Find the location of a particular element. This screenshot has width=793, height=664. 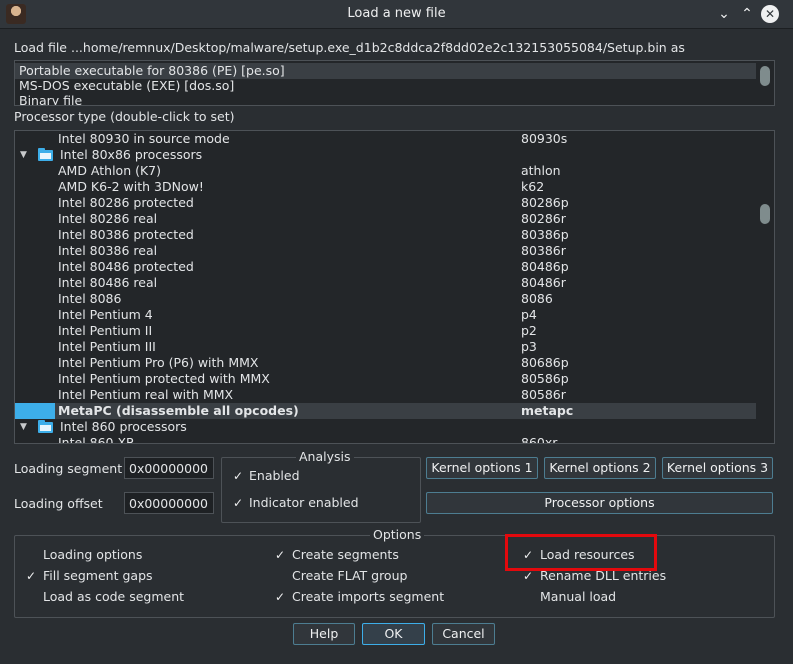

analysis-group: Analysis ✓ Enabled ✓ Indicator enabled is located at coordinates (321, 486).